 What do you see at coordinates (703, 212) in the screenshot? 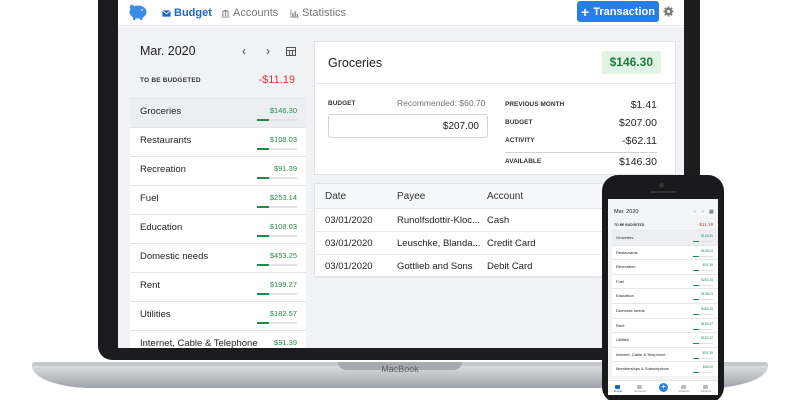
I see `phone-next-month-chevron-icon: ›` at bounding box center [703, 212].